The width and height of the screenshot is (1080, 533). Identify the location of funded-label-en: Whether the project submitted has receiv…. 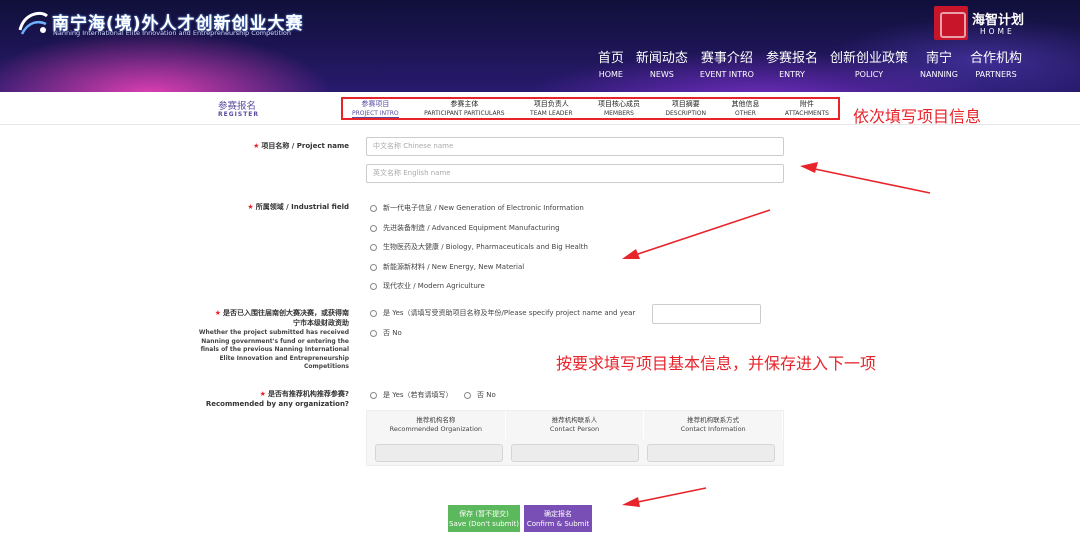
(273, 350).